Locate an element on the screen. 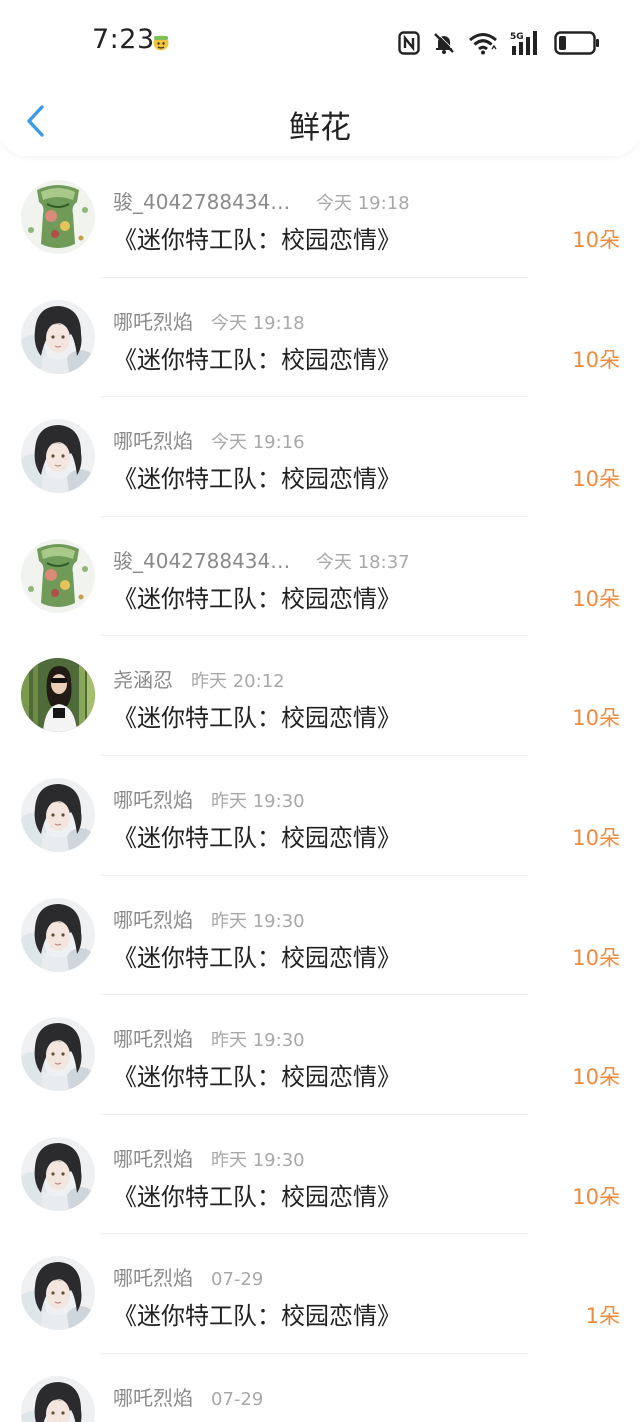 This screenshot has height=1422, width=640. header: 7:23 5G 鲜花 is located at coordinates (320, 78).